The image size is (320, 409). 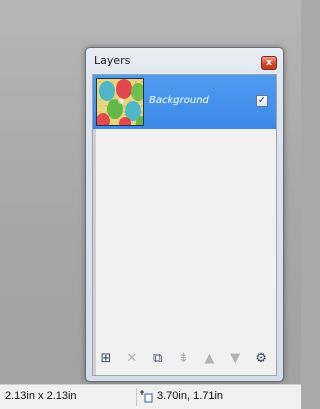 I want to click on status-bar: 2.13in x 2.13in 3.70in, 1.71in, so click(x=150, y=396).